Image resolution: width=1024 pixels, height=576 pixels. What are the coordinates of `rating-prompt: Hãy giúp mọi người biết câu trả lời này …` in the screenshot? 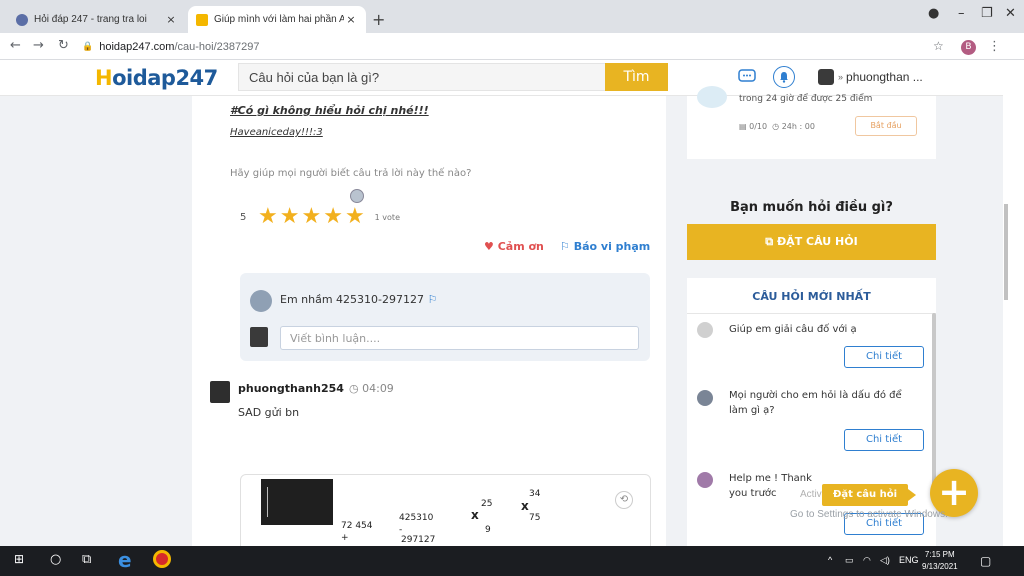 It's located at (351, 173).